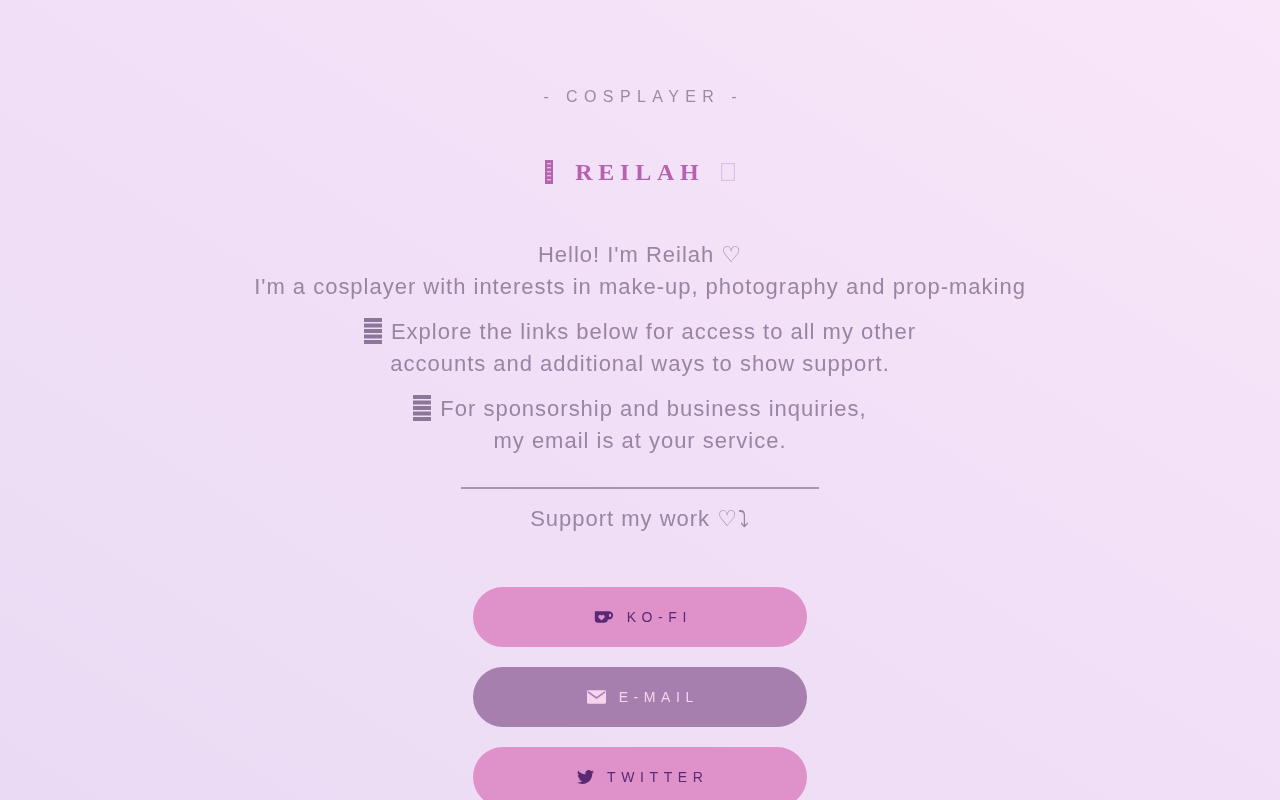 The height and width of the screenshot is (800, 1280). I want to click on tagline: - COSPLAYER -, so click(643, 97).